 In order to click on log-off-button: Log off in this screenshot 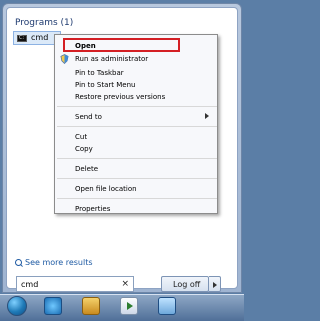, I will do `click(185, 284)`.